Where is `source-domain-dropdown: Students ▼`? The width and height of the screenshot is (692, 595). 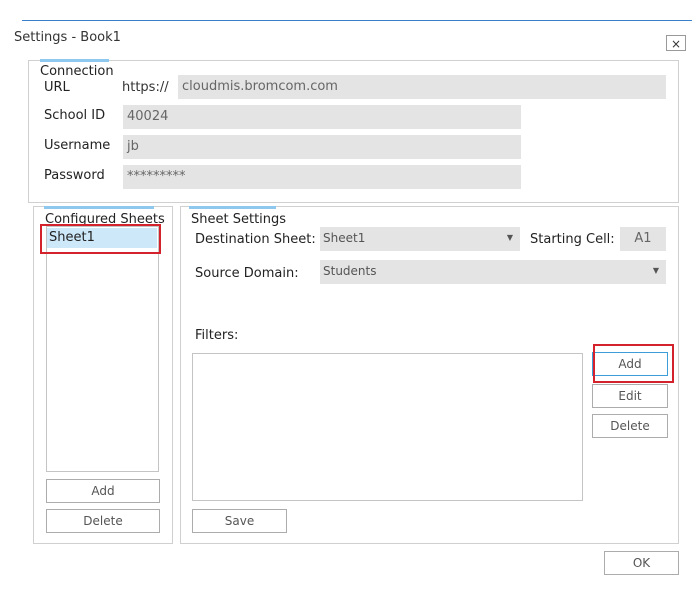
source-domain-dropdown: Students ▼ is located at coordinates (493, 272).